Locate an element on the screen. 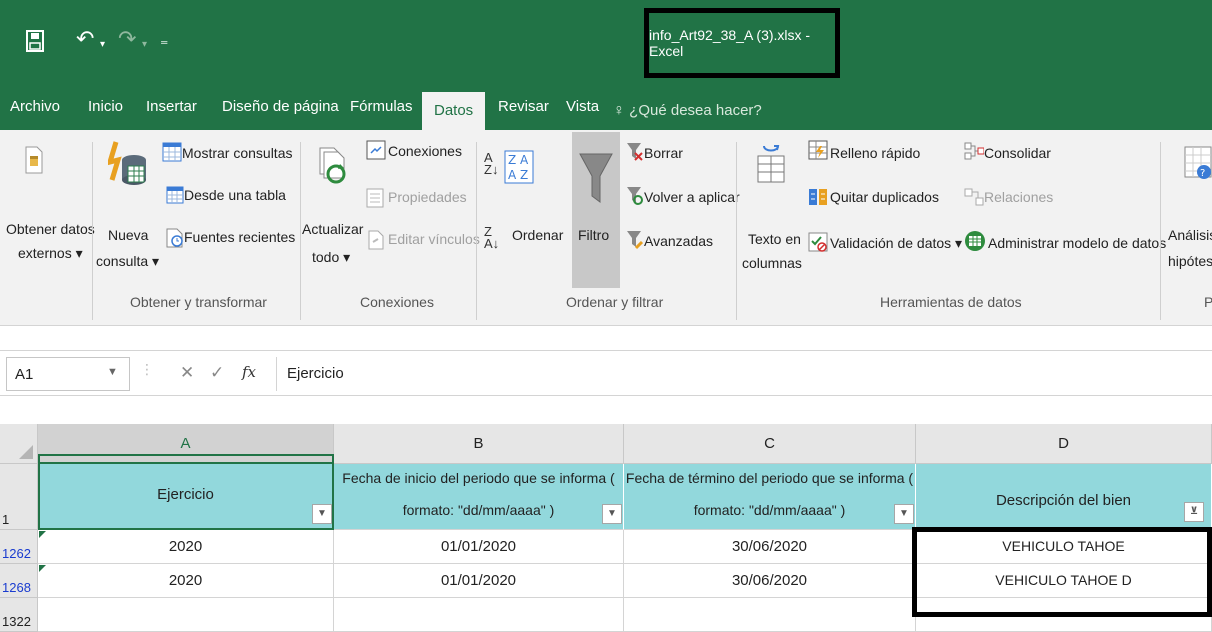  what-if-analysis-label-1: Análisis is located at coordinates (1190, 235).